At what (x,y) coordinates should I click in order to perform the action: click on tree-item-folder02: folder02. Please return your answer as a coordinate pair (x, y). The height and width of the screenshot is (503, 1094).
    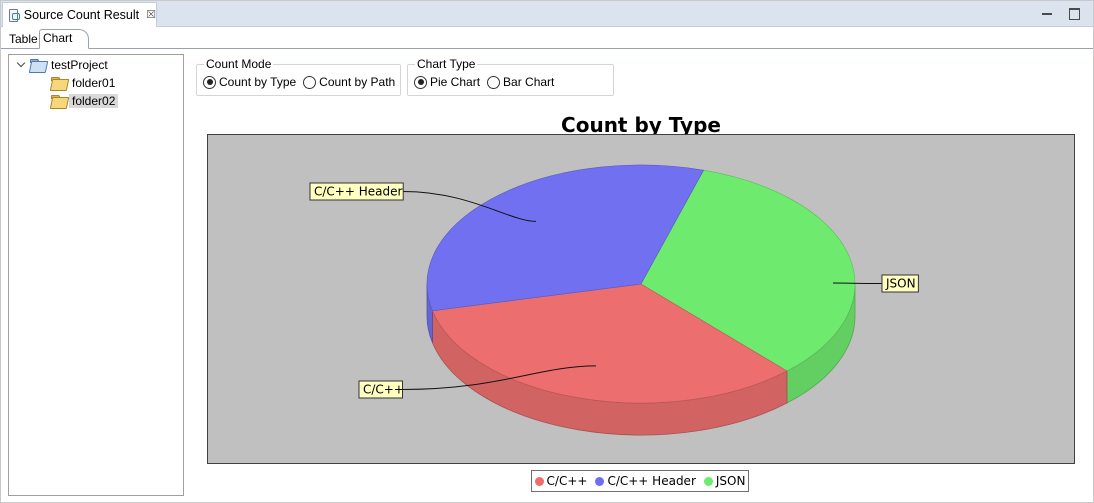
    Looking at the image, I should click on (84, 101).